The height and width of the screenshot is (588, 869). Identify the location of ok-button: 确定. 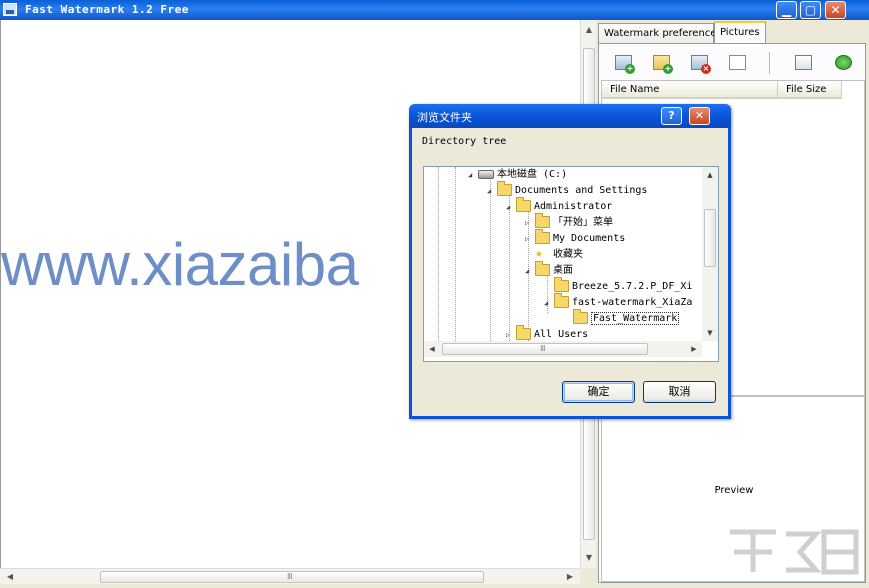
(598, 392).